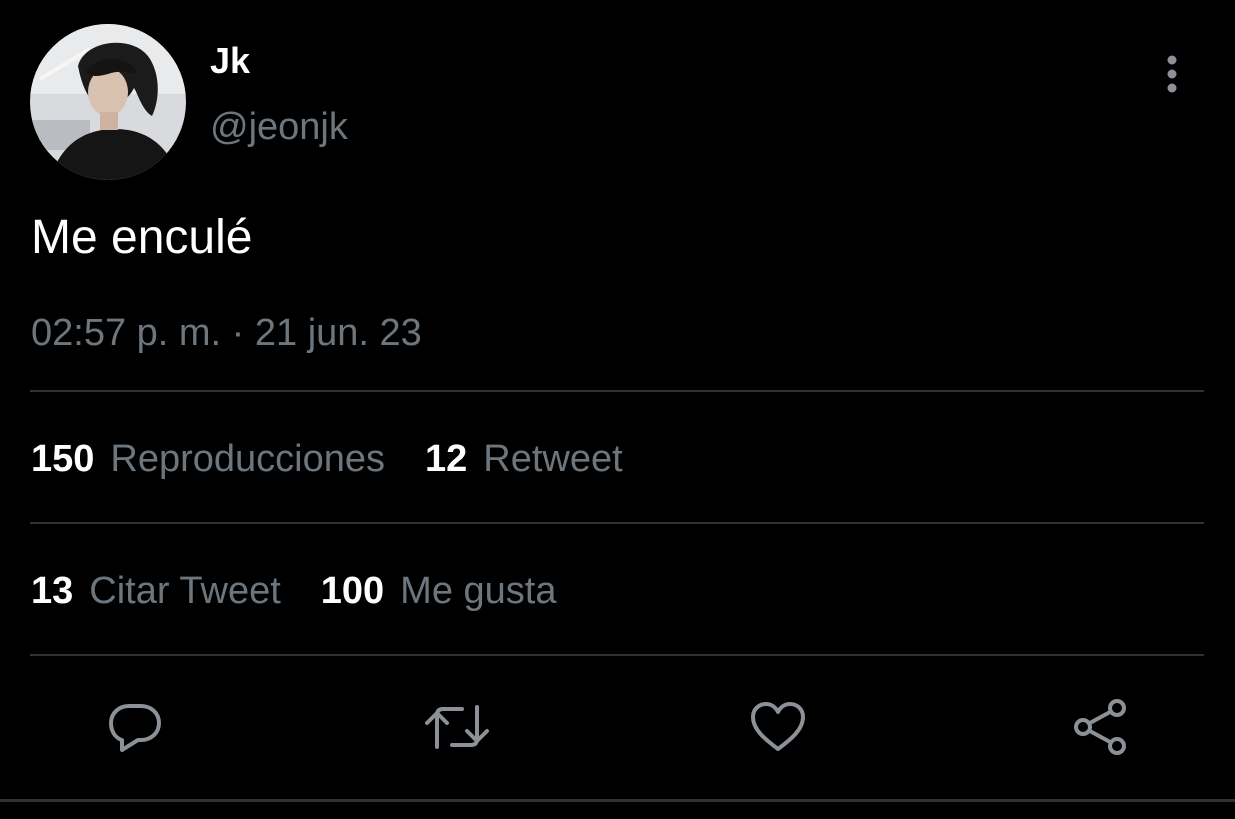  Describe the element at coordinates (478, 591) in the screenshot. I see `likes-label: Me gusta` at that location.